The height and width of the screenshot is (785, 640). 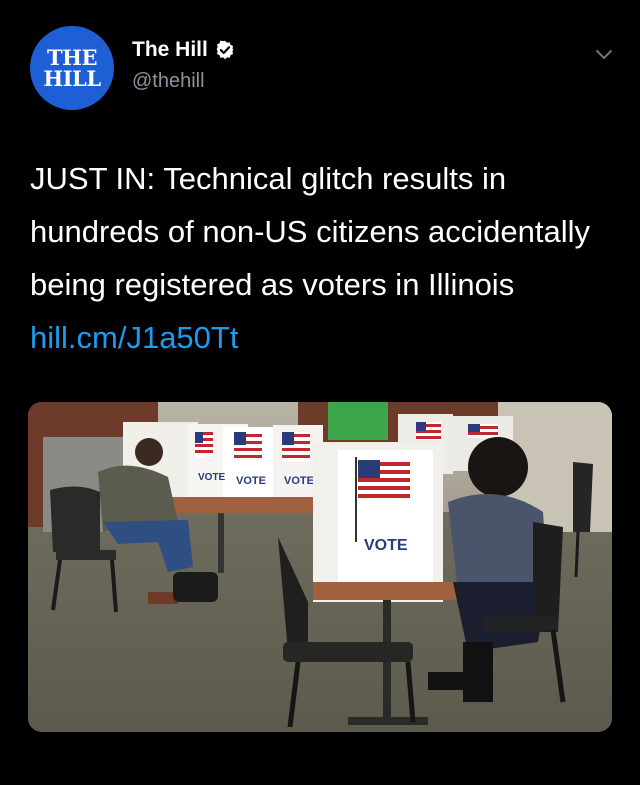 I want to click on tweet-header: THE HILL The Hill @thehill, so click(x=325, y=69).